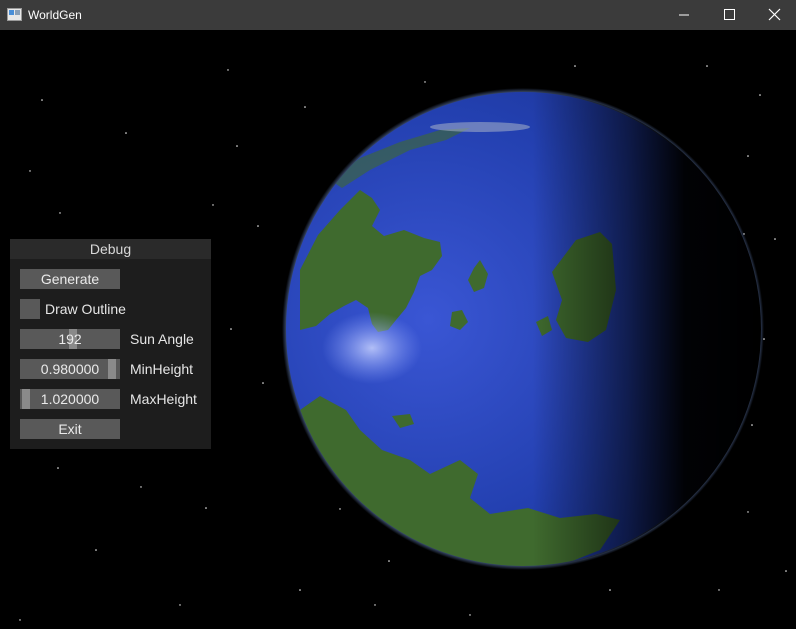  What do you see at coordinates (163, 399) in the screenshot?
I see `max-height-label: MaxHeight` at bounding box center [163, 399].